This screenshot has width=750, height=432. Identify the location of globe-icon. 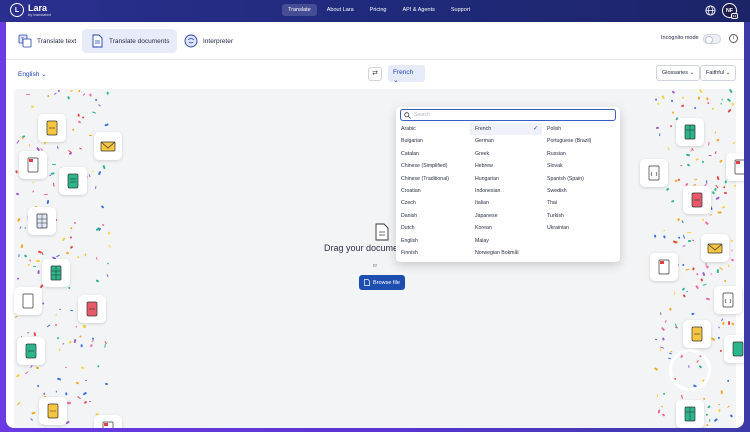
(710, 10).